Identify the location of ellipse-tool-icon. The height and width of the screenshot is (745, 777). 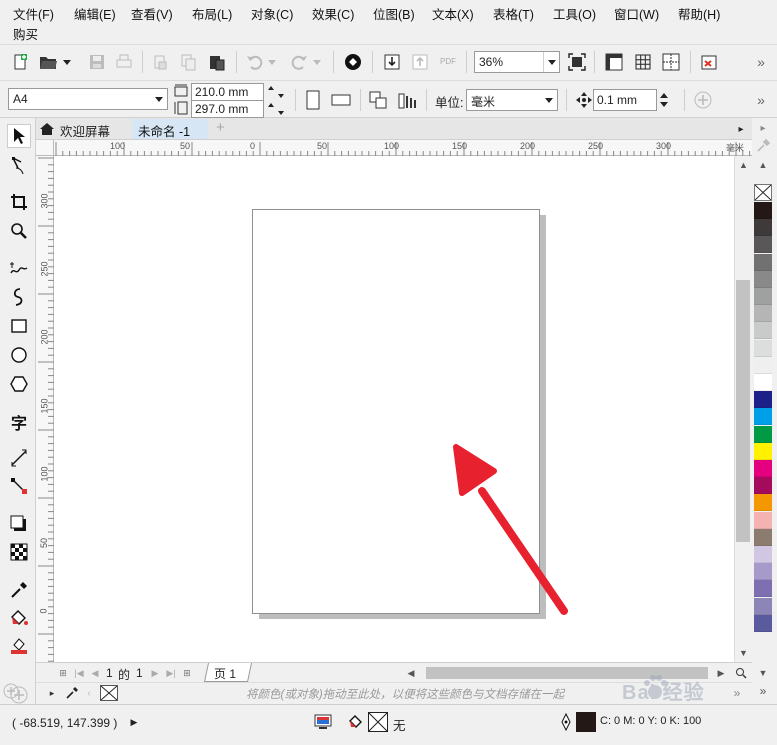
(19, 355).